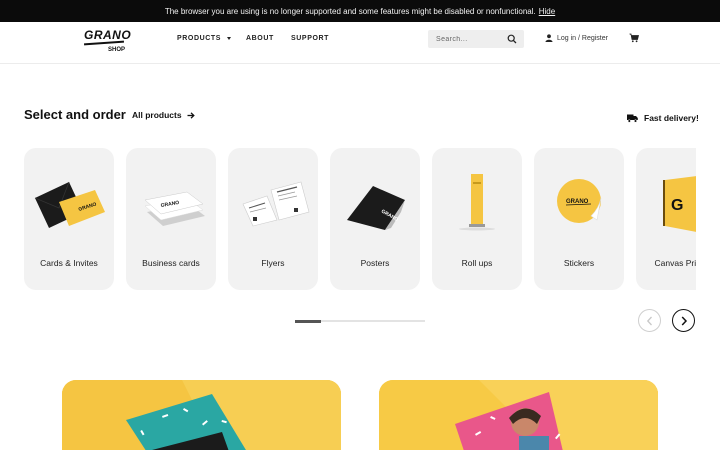  I want to click on svg-text: G, so click(677, 205).